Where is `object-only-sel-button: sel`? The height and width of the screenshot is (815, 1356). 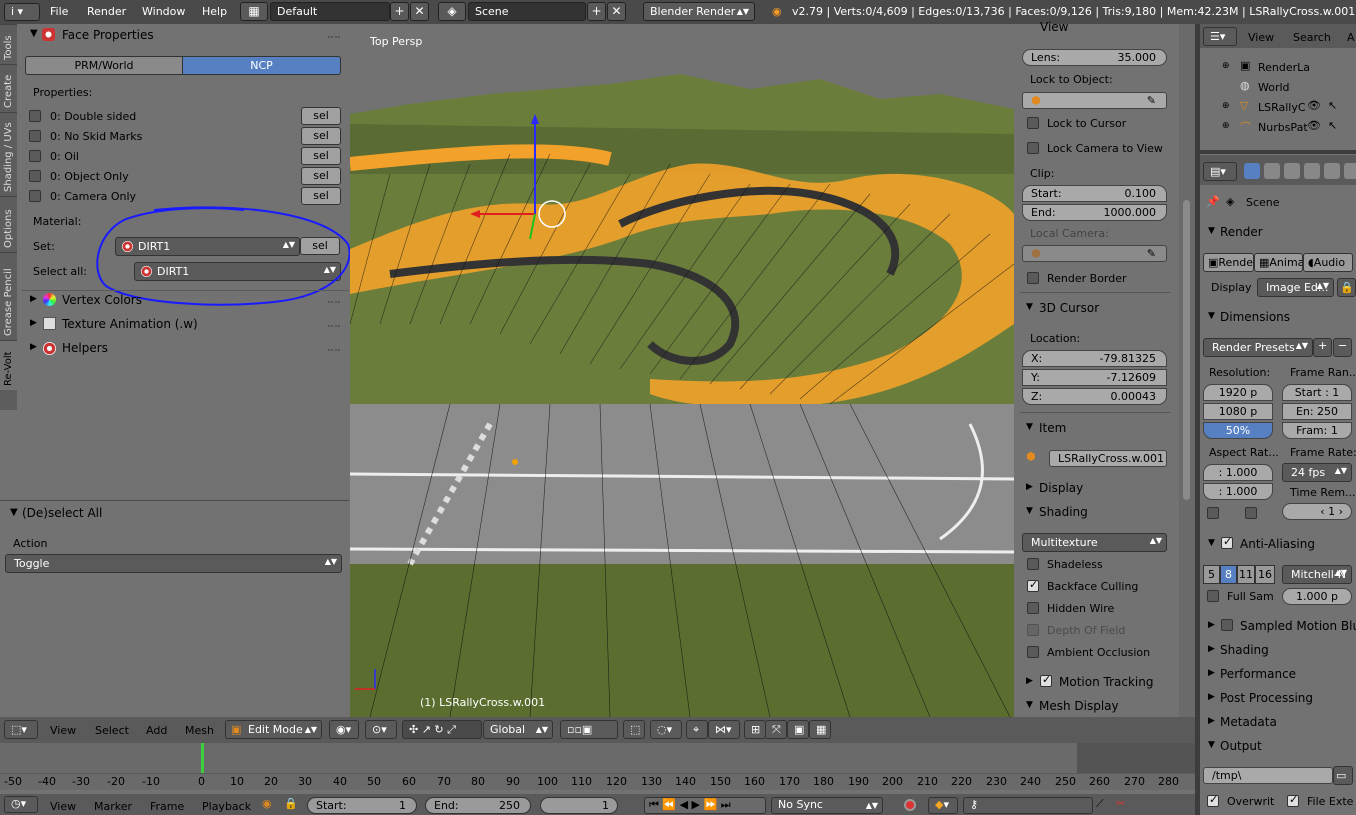 object-only-sel-button: sel is located at coordinates (321, 176).